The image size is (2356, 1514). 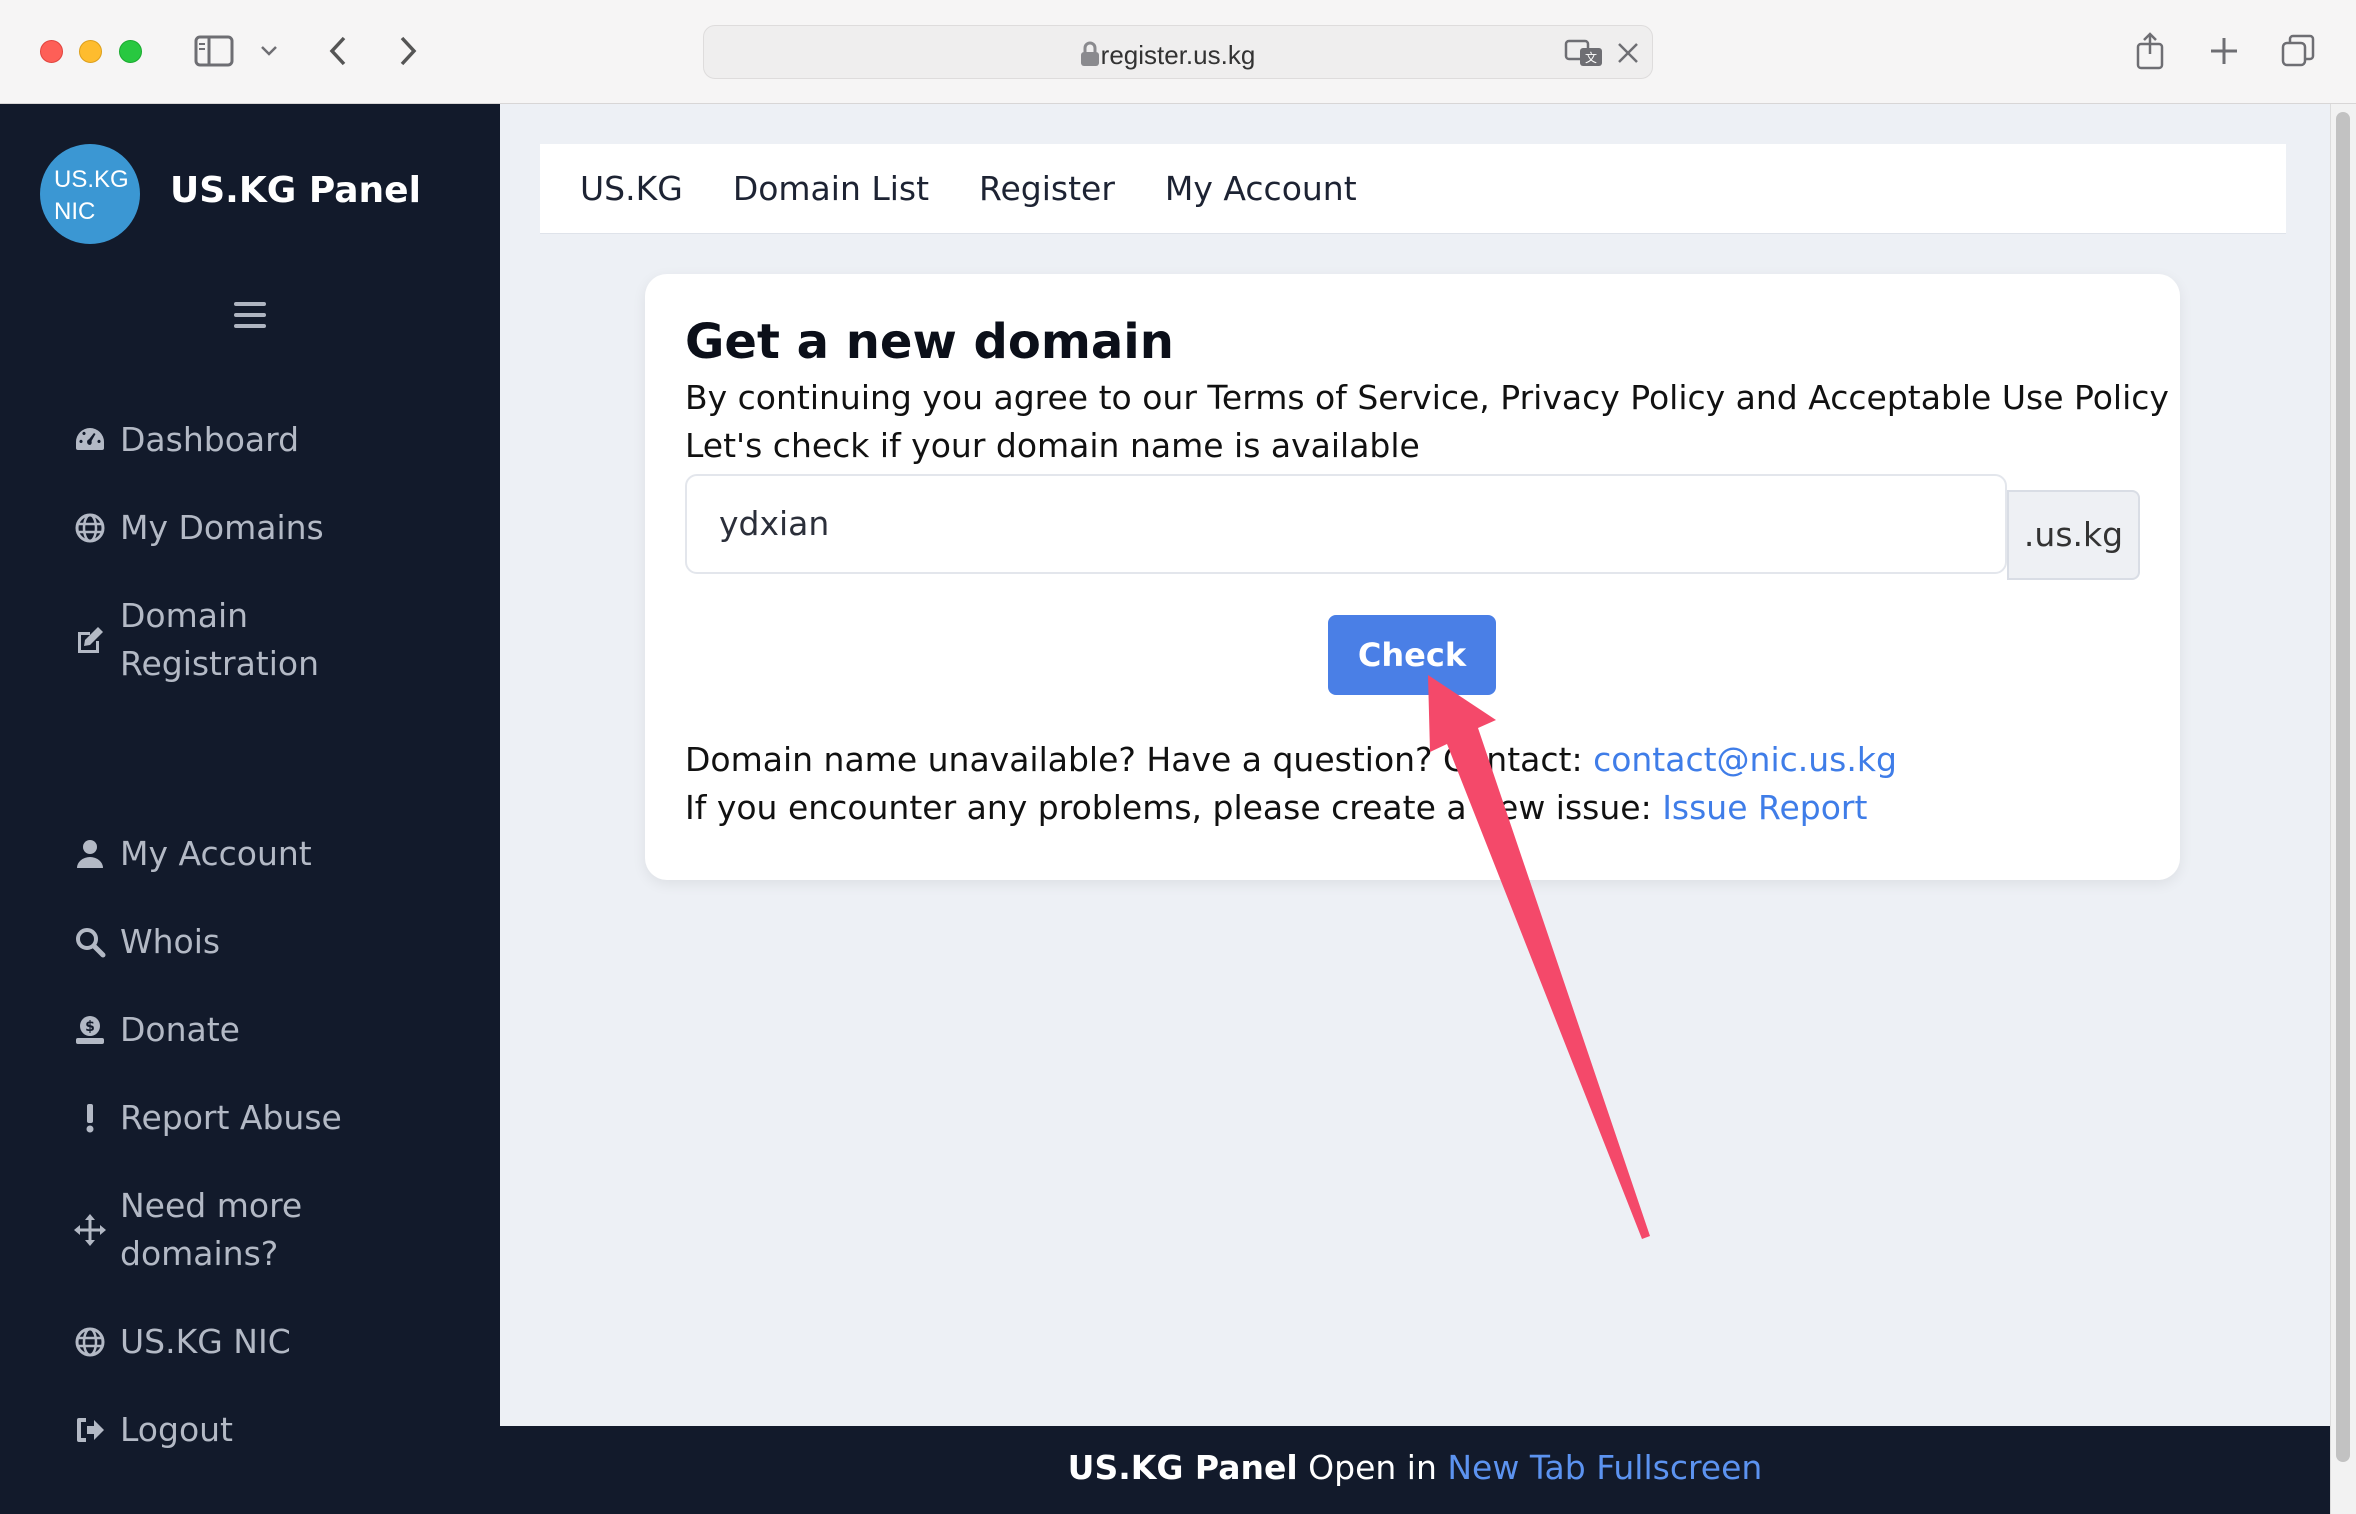 I want to click on top-navigation: US.KG Domain List Register My Account, so click(x=1413, y=189).